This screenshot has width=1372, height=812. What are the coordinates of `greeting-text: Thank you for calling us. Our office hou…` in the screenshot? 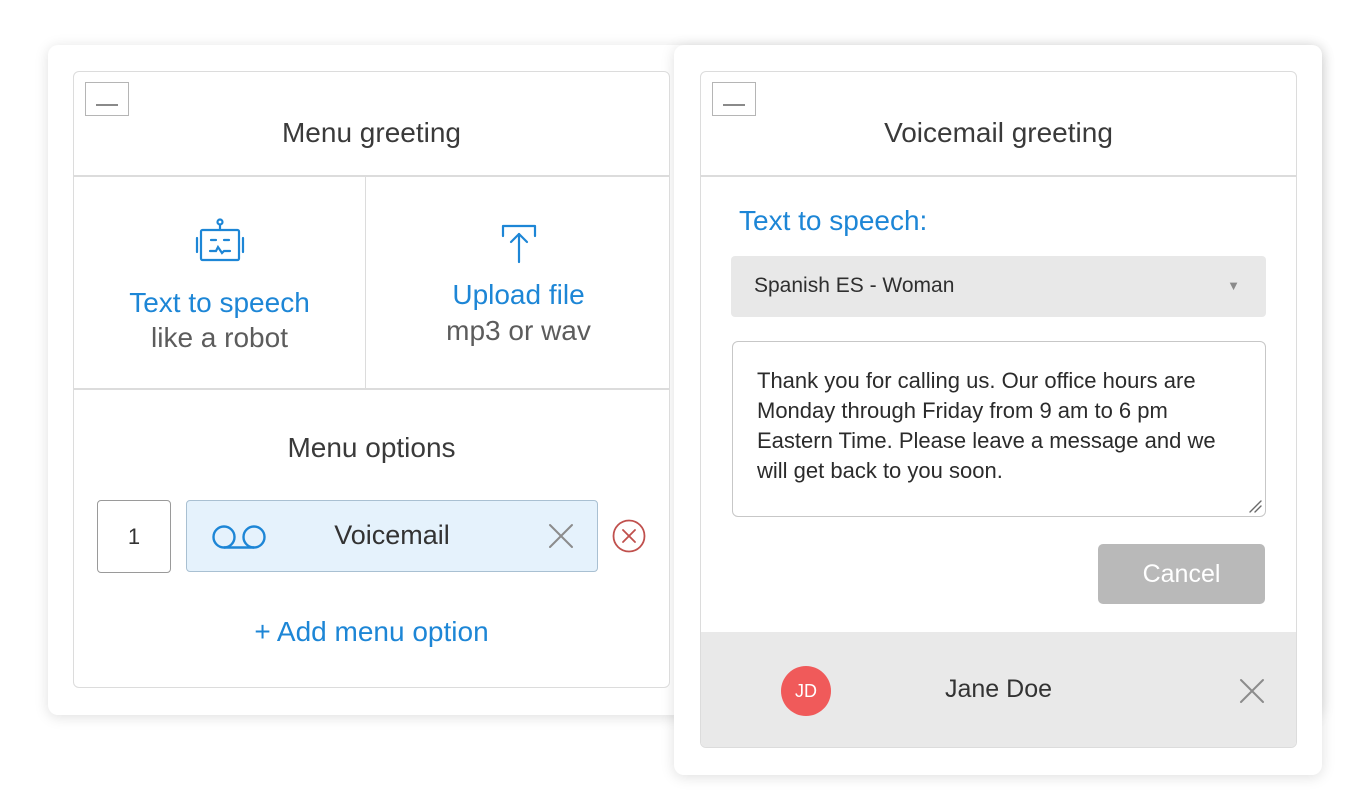 It's located at (986, 425).